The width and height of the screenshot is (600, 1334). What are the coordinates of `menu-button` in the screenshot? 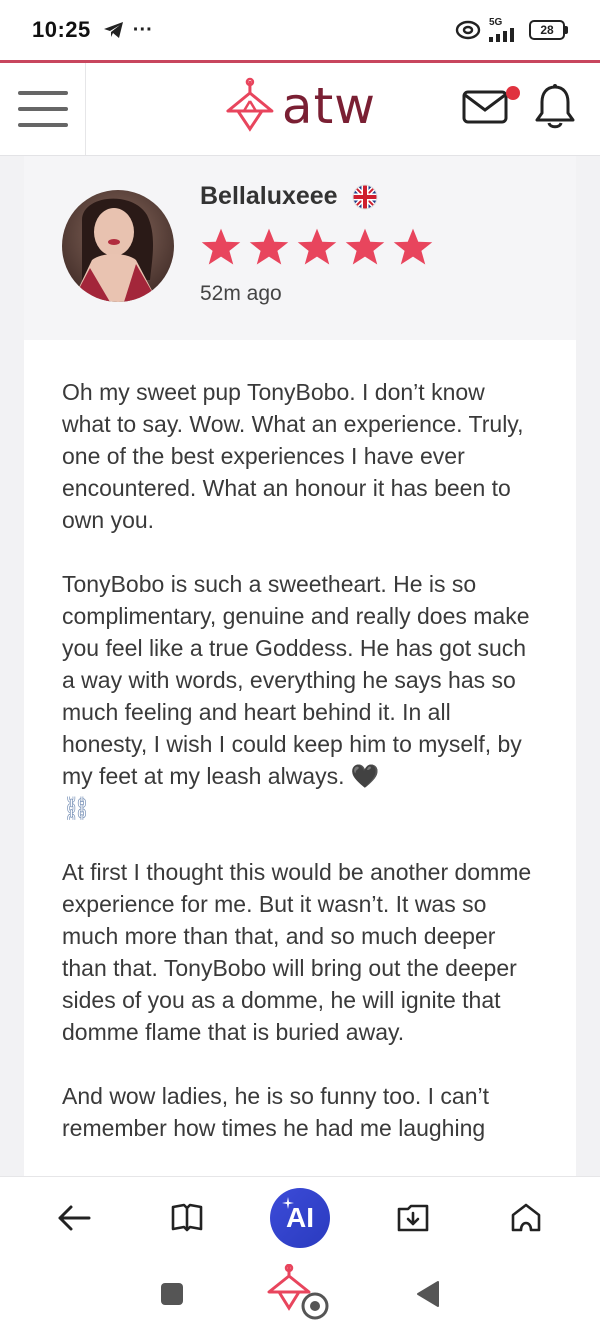 It's located at (43, 109).